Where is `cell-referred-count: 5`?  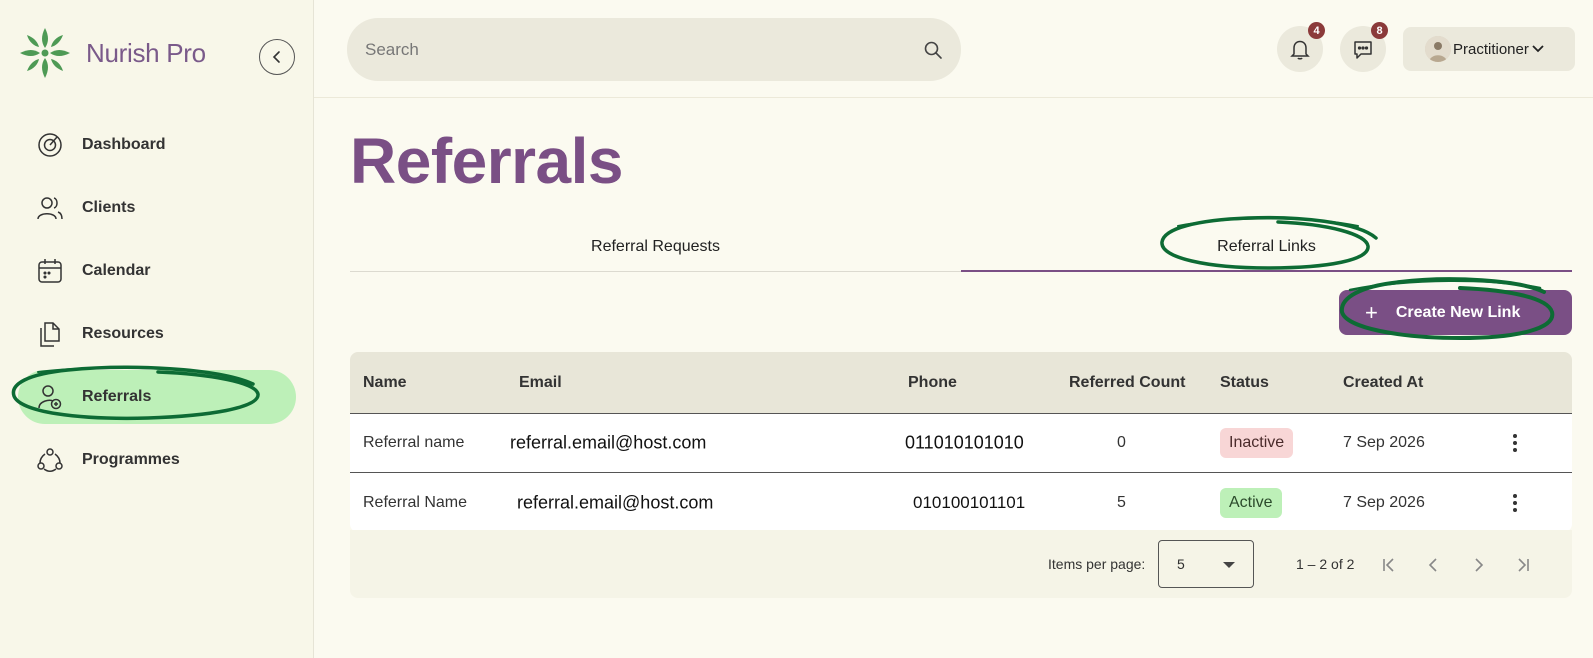 cell-referred-count: 5 is located at coordinates (1121, 502).